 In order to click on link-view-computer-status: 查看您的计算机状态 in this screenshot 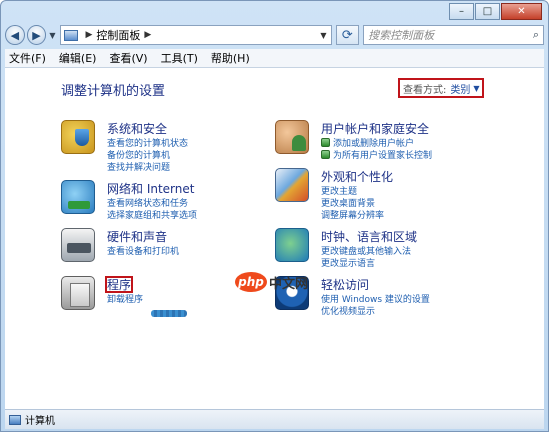, I will do `click(147, 144)`.